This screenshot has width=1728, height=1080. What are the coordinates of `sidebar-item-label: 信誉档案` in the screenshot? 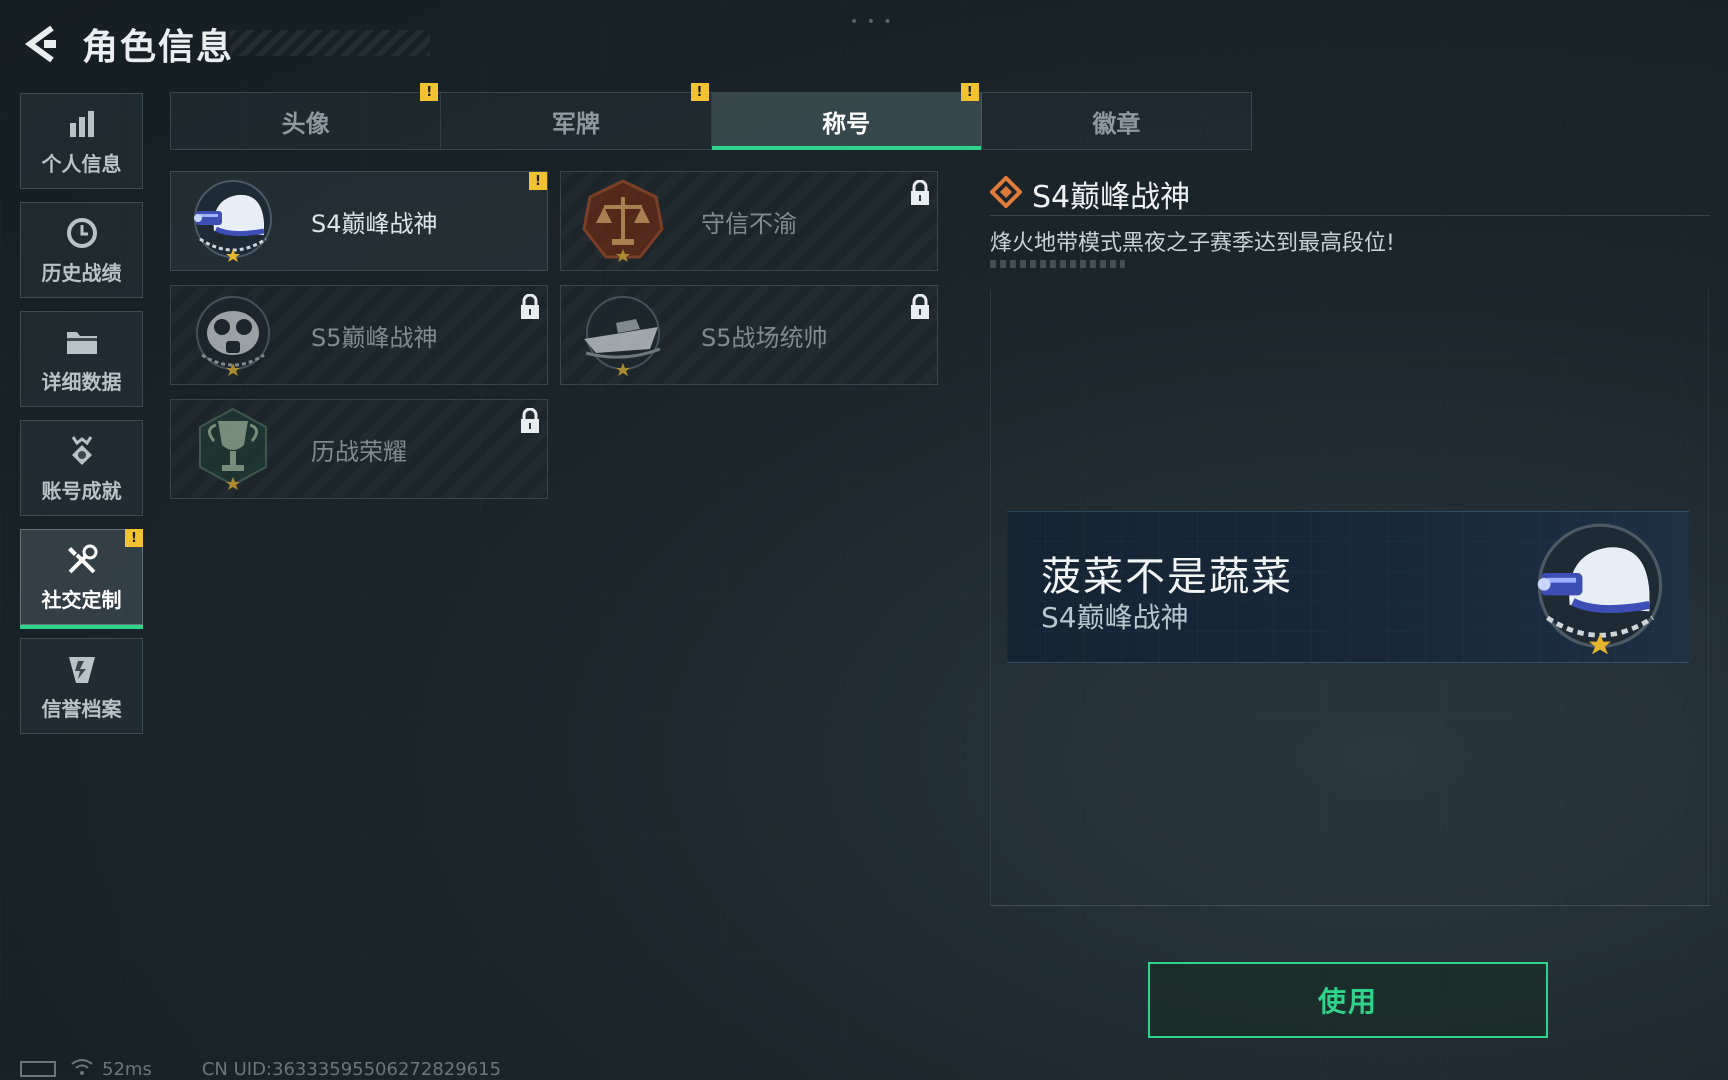 It's located at (81, 708).